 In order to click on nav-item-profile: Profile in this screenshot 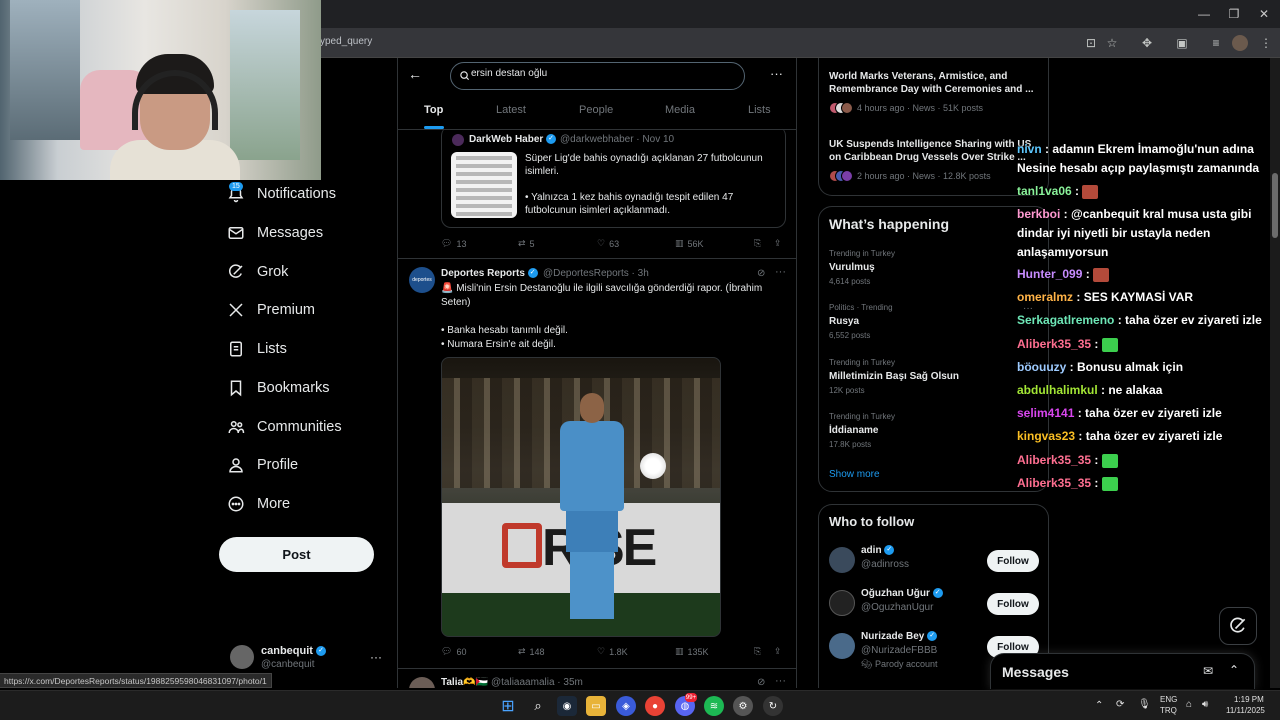, I will do `click(262, 465)`.